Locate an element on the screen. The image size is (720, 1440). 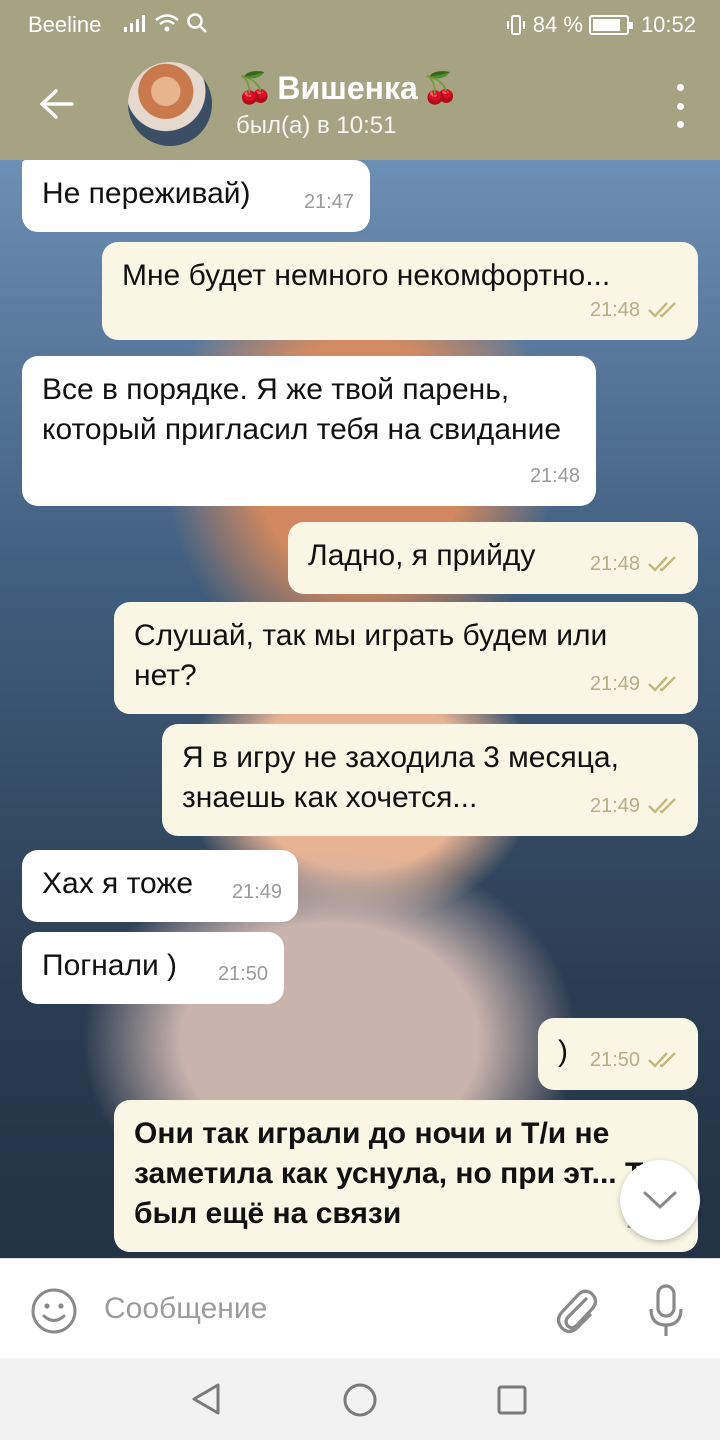
message-meta: 21:50 is located at coordinates (636, 1060).